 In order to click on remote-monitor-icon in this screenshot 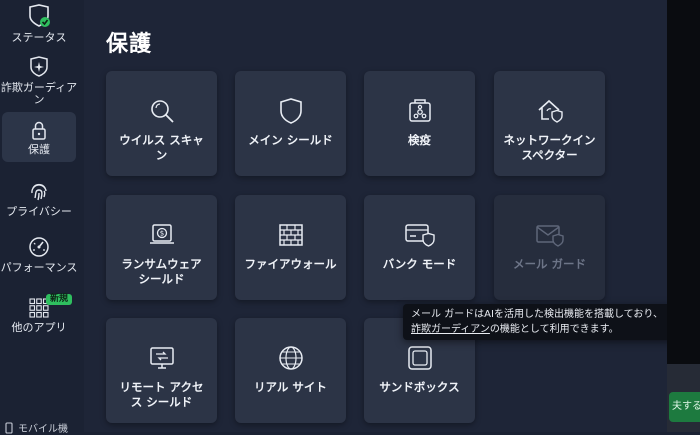, I will do `click(161, 358)`.